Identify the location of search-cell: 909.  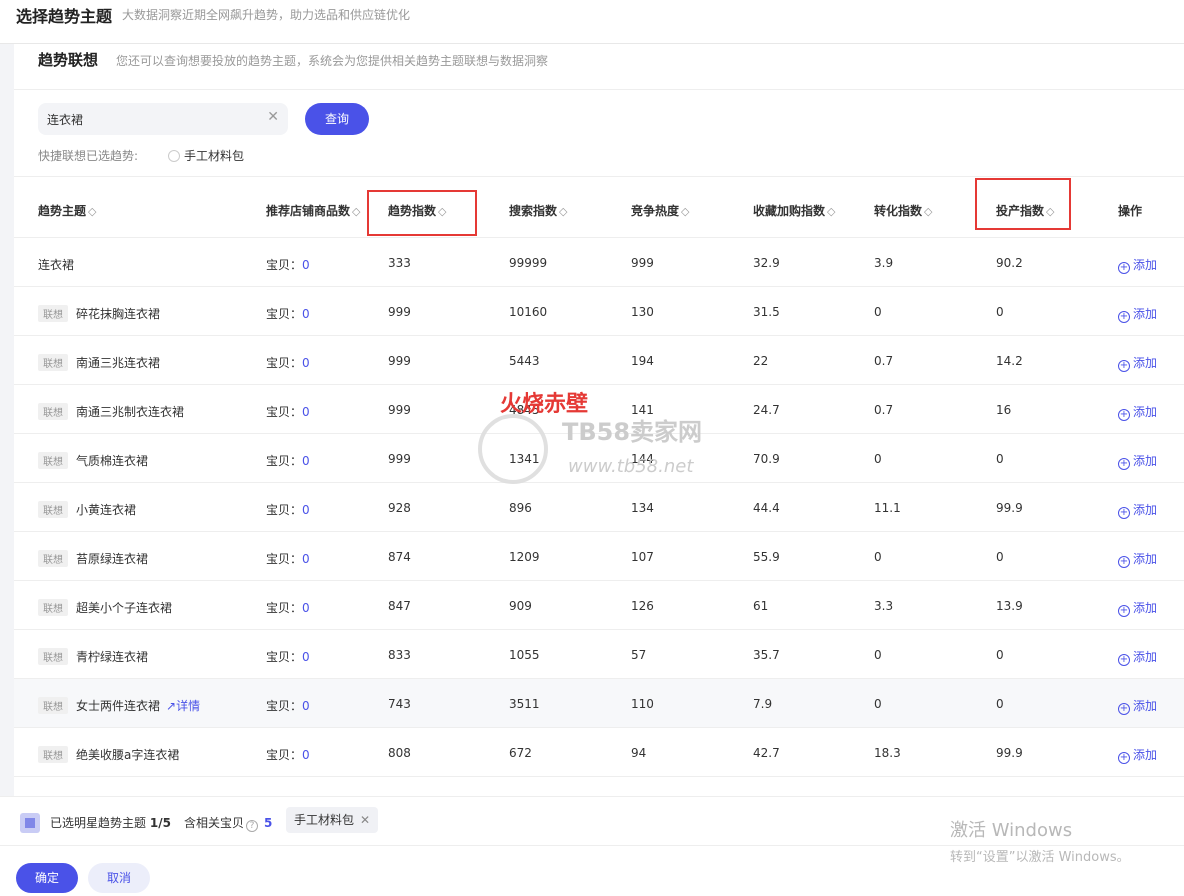
(520, 606).